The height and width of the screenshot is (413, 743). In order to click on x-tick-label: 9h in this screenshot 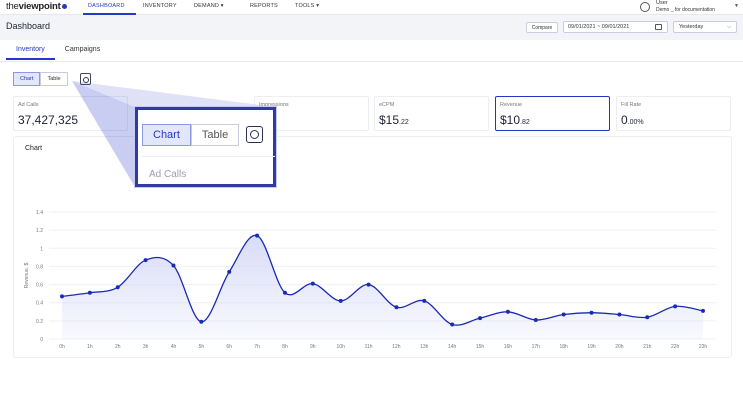, I will do `click(313, 347)`.